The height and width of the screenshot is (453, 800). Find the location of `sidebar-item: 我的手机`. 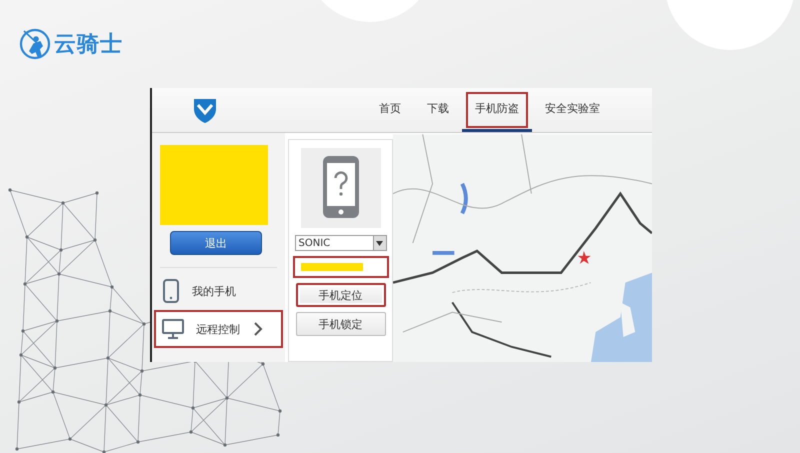

sidebar-item: 我的手机 is located at coordinates (218, 291).